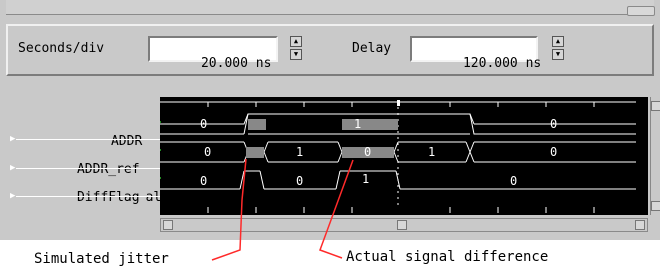 This screenshot has height=269, width=660. I want to click on jitter-callout-label: Simulated jitter, so click(101, 259).